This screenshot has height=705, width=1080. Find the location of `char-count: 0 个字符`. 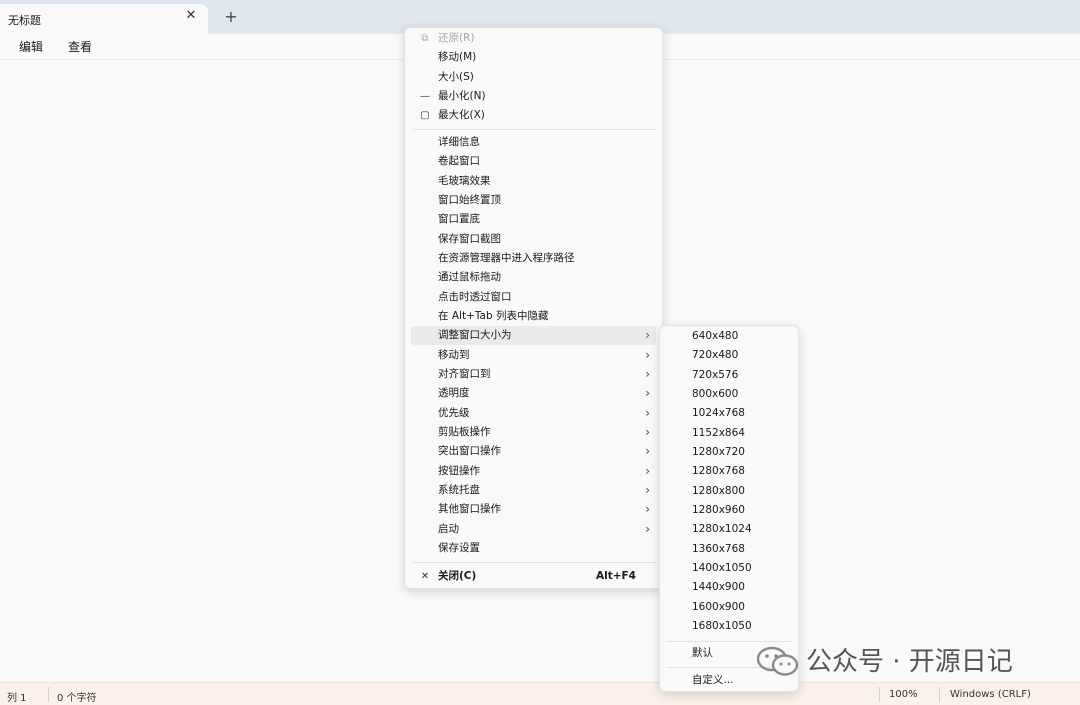

char-count: 0 个字符 is located at coordinates (77, 698).